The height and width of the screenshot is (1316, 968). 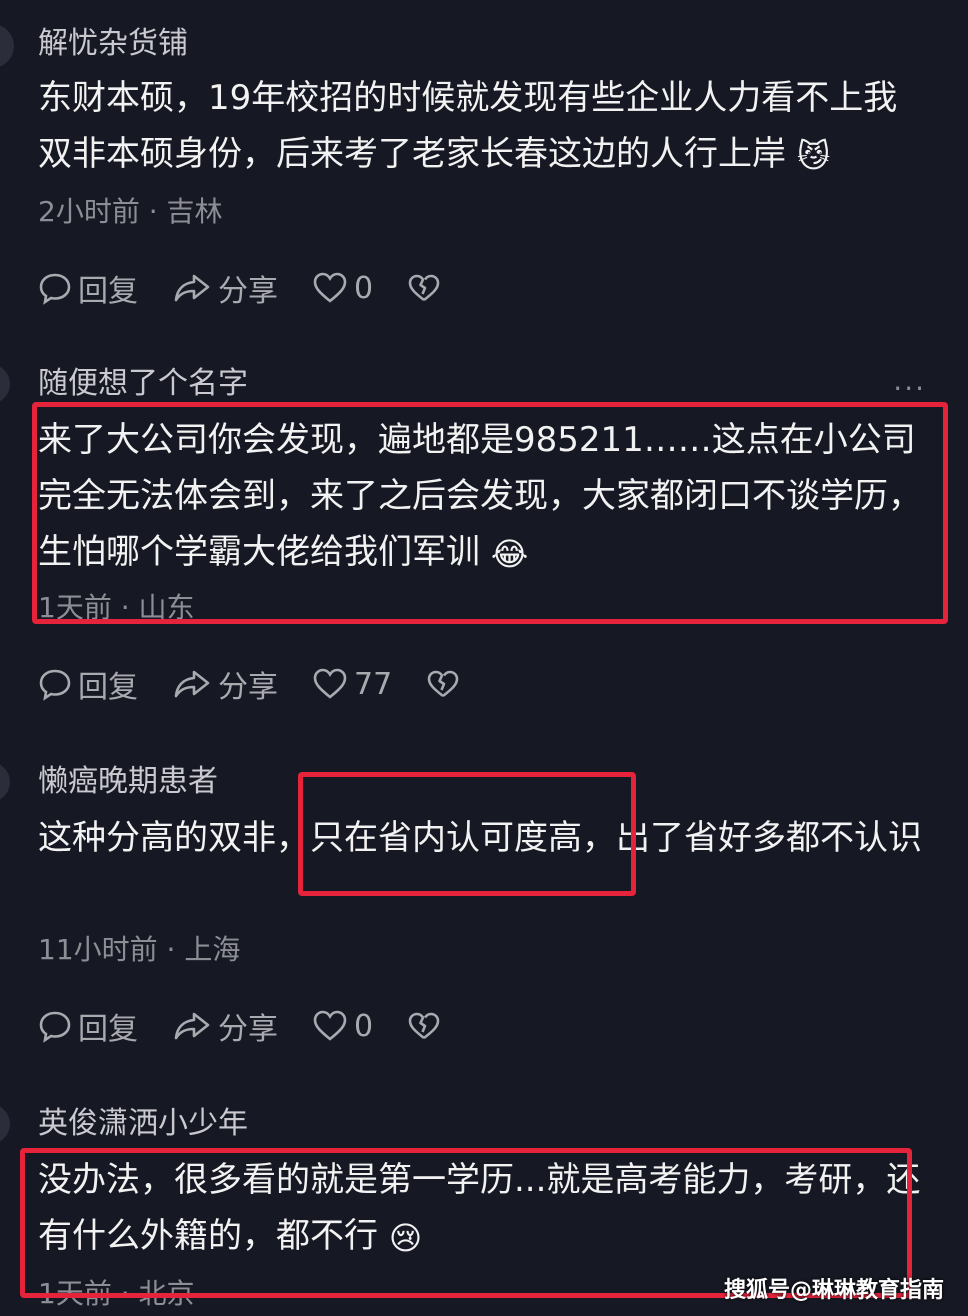 What do you see at coordinates (89, 211) in the screenshot?
I see `comment-time: 2小时前` at bounding box center [89, 211].